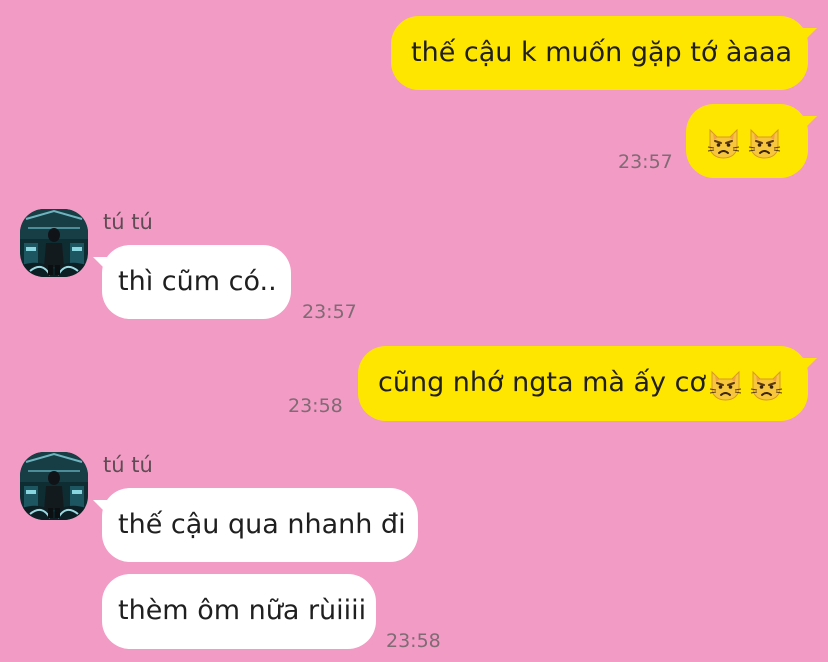 The image size is (828, 662). I want to click on incoming-message-bubble: thế cậu qua nhanh đi, so click(260, 525).